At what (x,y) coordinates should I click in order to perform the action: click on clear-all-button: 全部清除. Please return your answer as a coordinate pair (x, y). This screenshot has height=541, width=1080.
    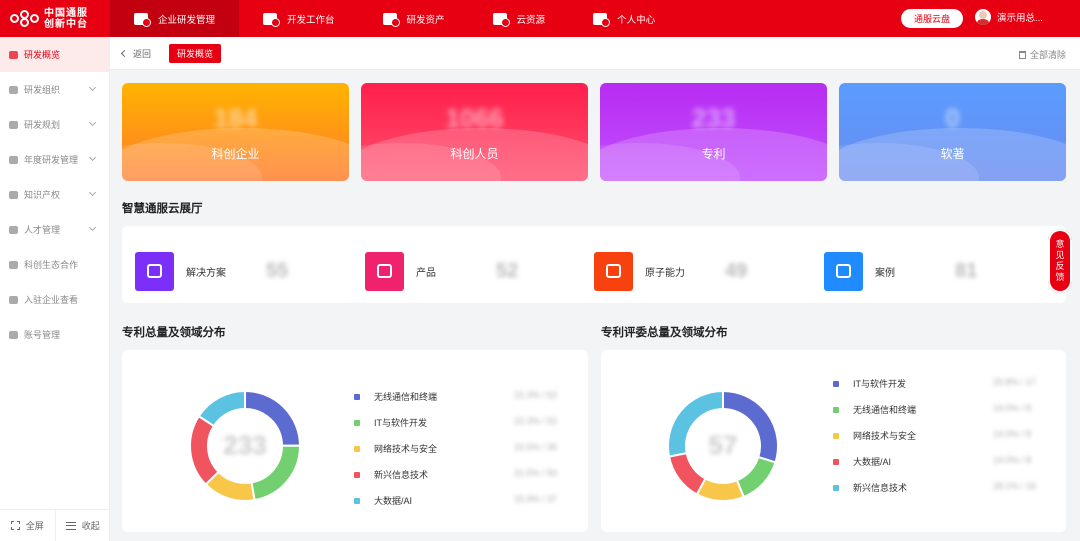
    Looking at the image, I should click on (1042, 54).